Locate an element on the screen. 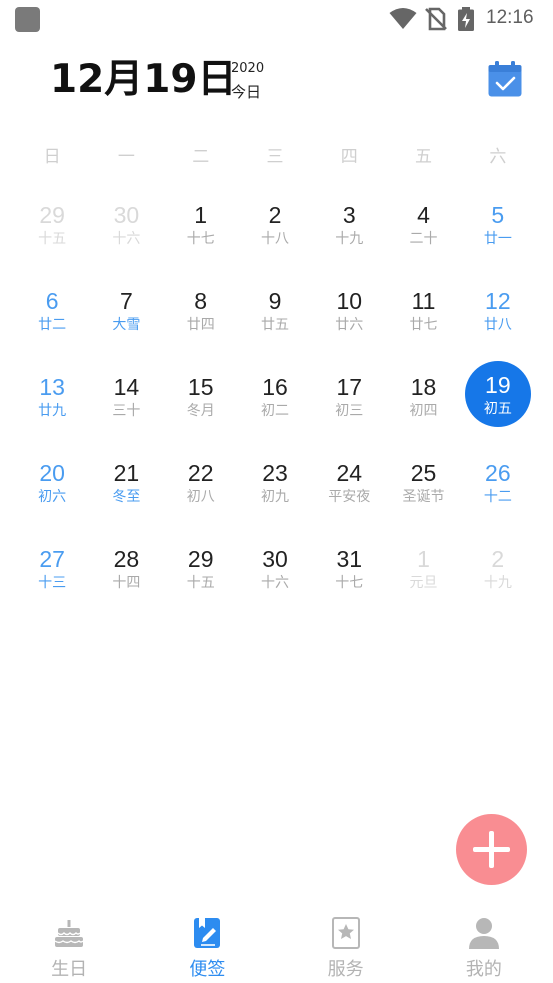 This screenshot has height=983, width=553. calendar-day: 27 十三 is located at coordinates (52, 577).